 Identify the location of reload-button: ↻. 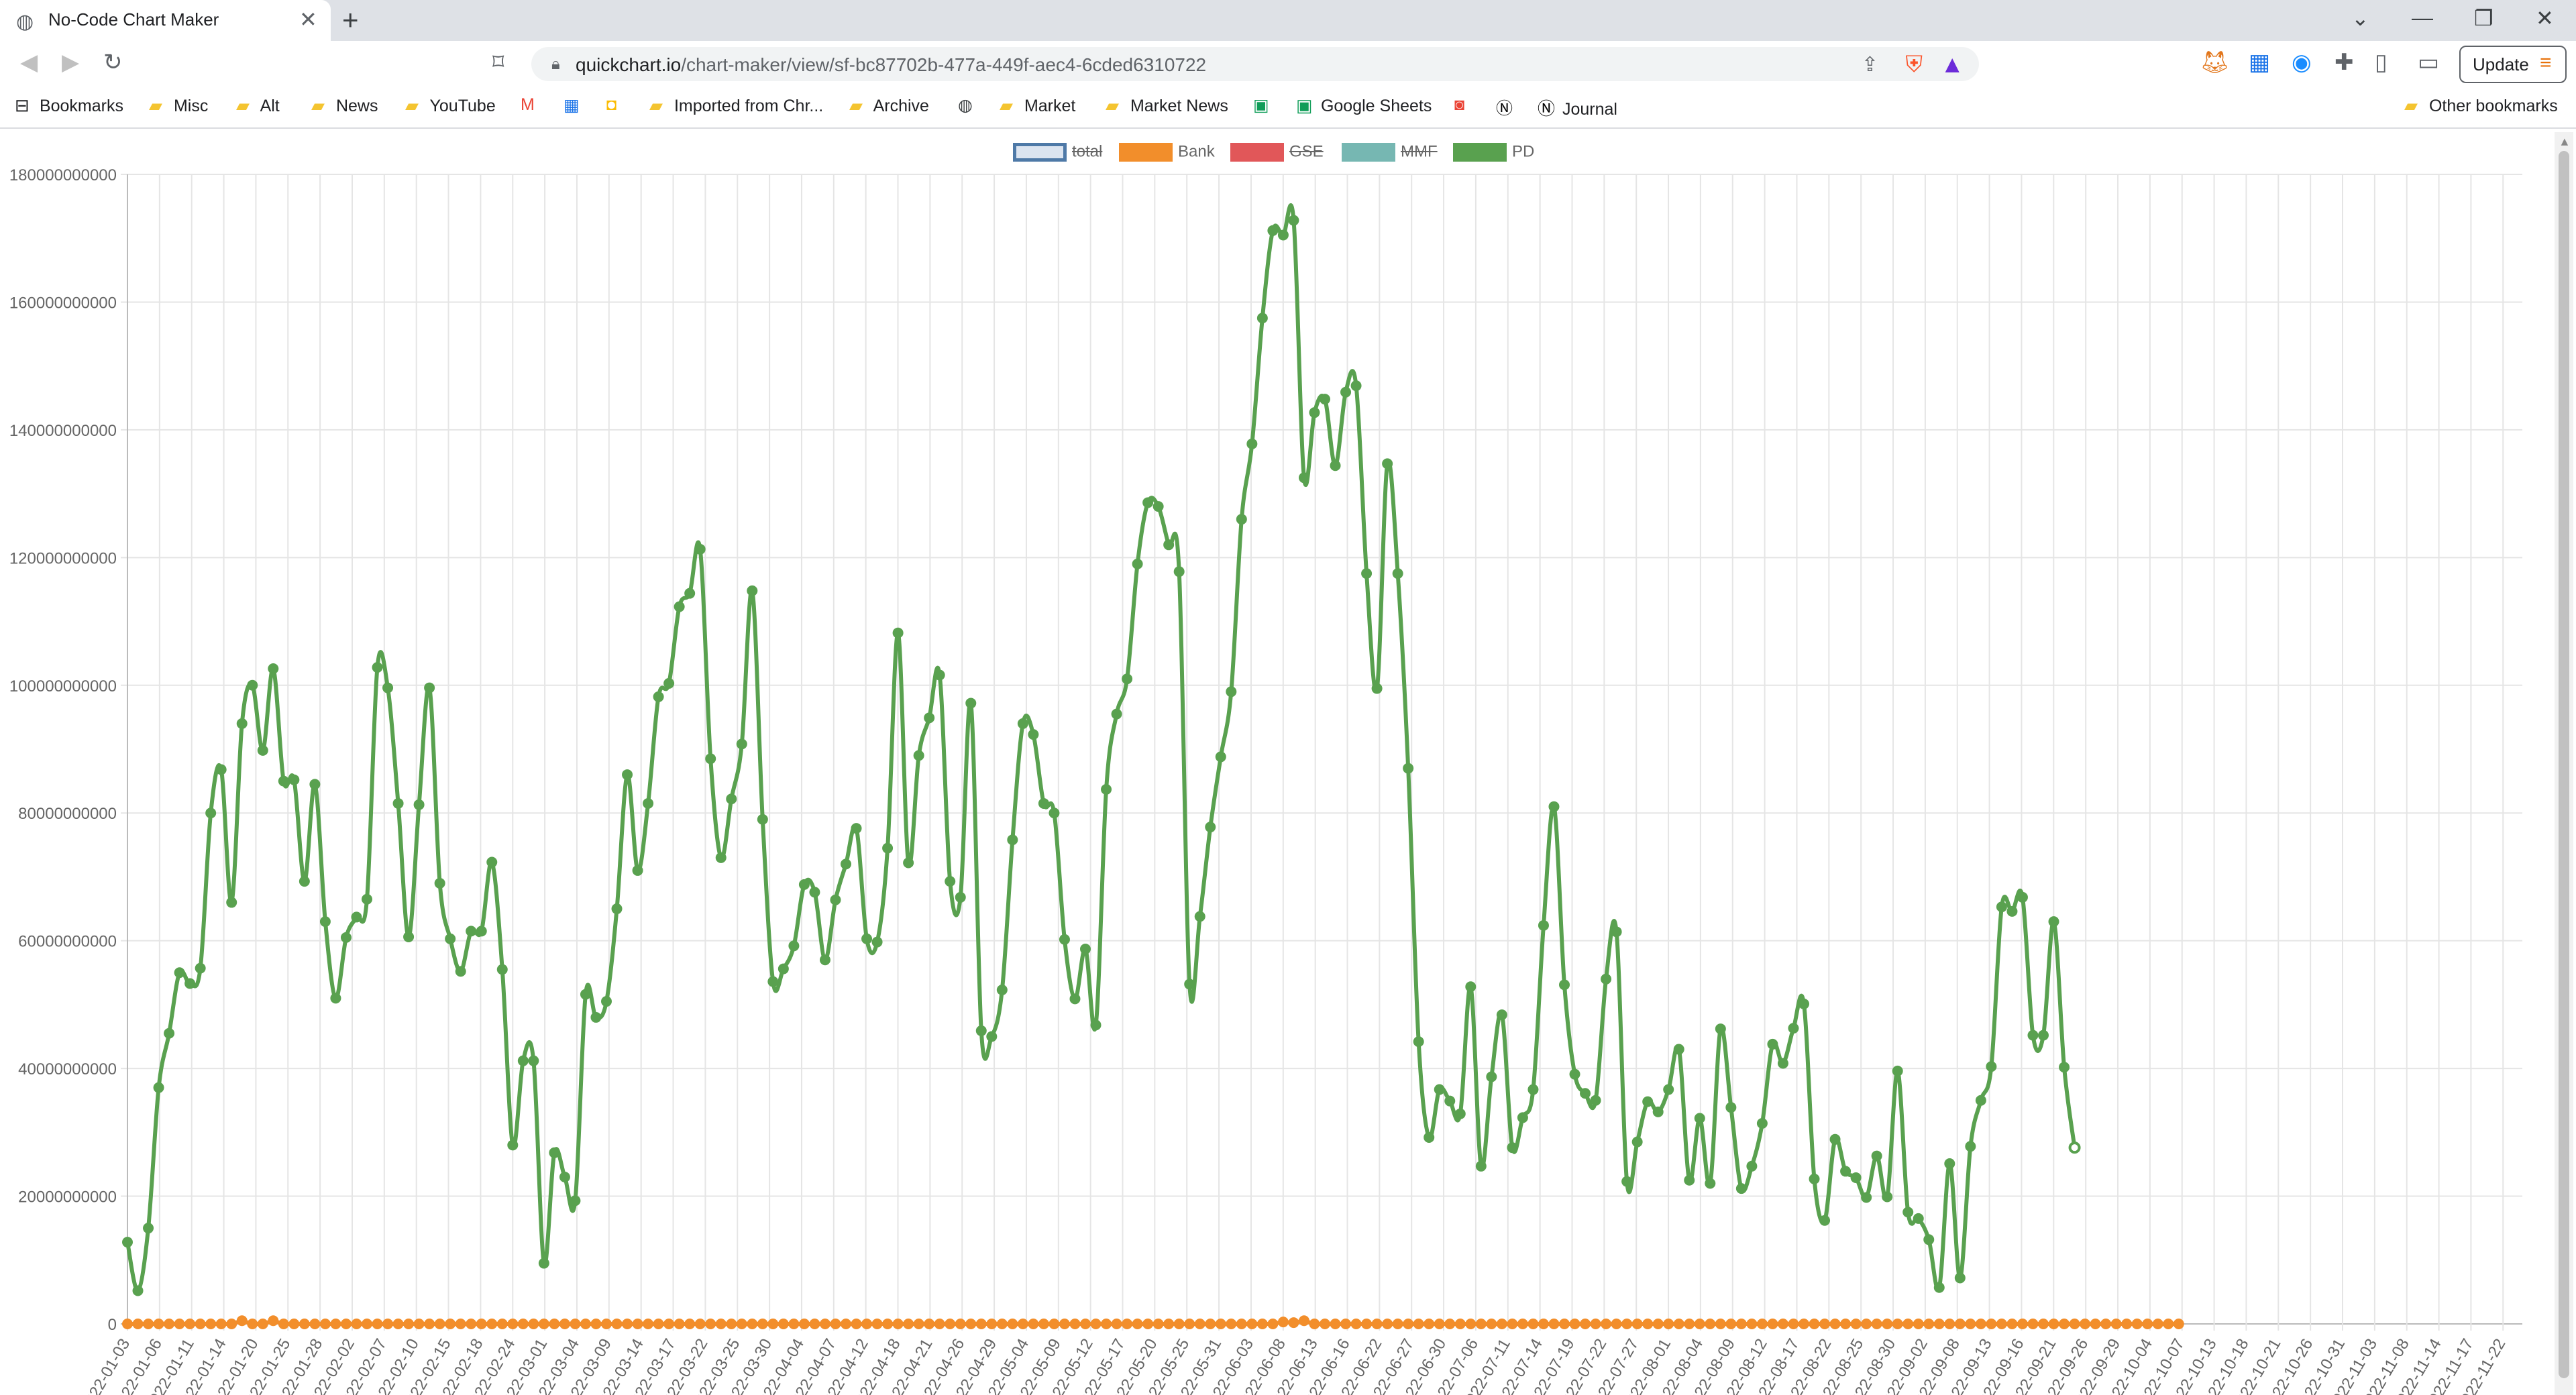
(113, 62).